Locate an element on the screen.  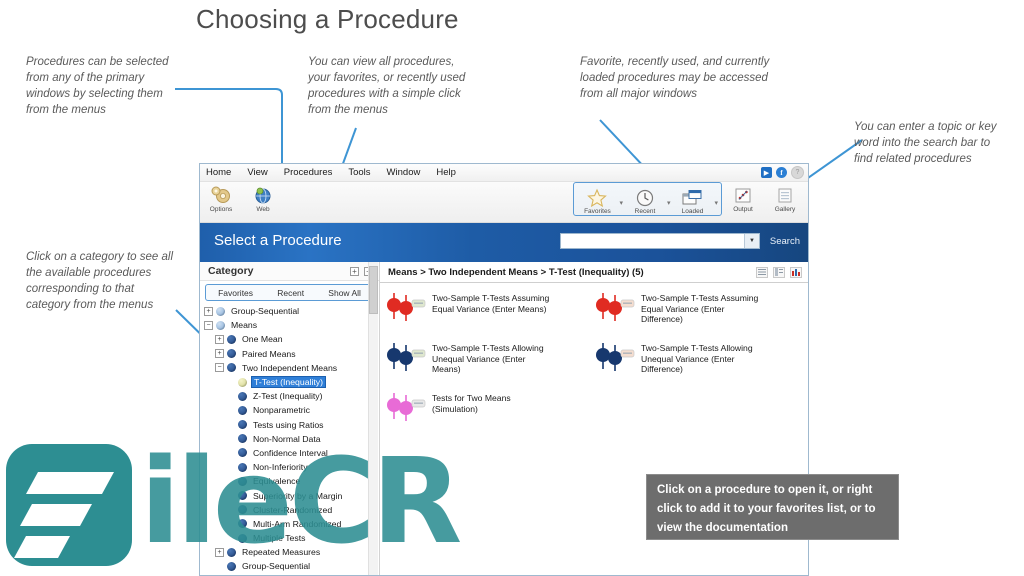
ribbon-button-output: Output is located at coordinates (743, 197).